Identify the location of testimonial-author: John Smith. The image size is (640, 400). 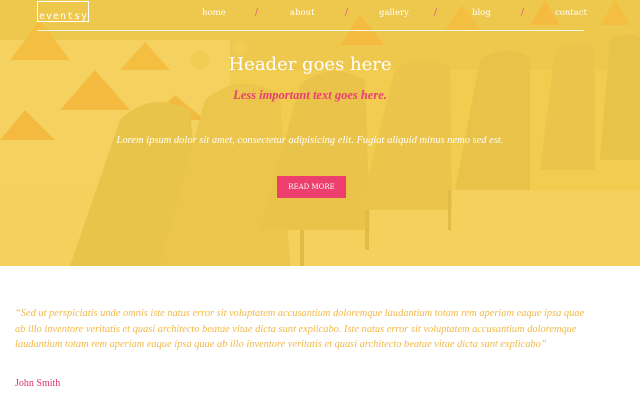
(38, 383).